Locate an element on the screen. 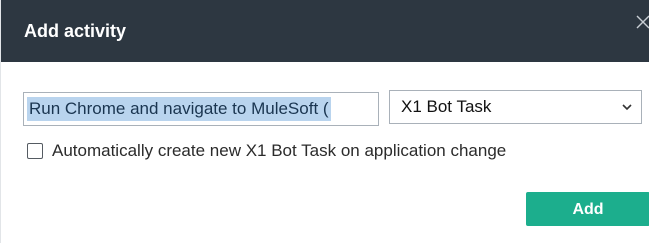  activity-type-selected: X1 Bot Task is located at coordinates (446, 106).